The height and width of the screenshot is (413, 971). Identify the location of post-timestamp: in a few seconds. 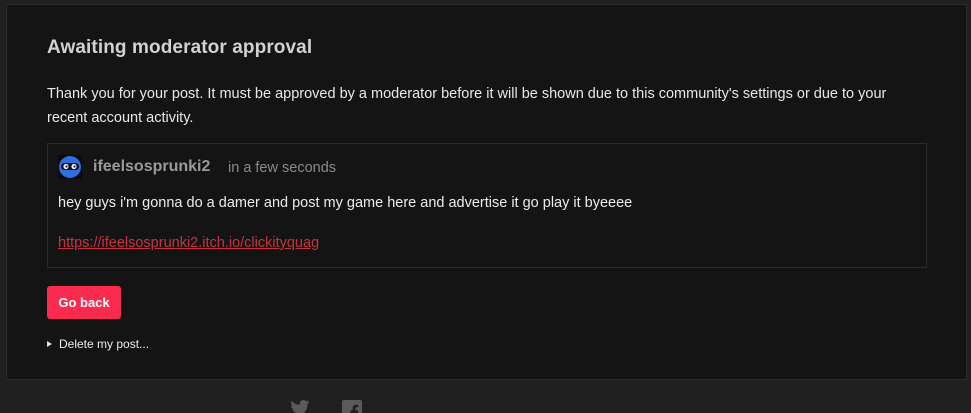
(282, 168).